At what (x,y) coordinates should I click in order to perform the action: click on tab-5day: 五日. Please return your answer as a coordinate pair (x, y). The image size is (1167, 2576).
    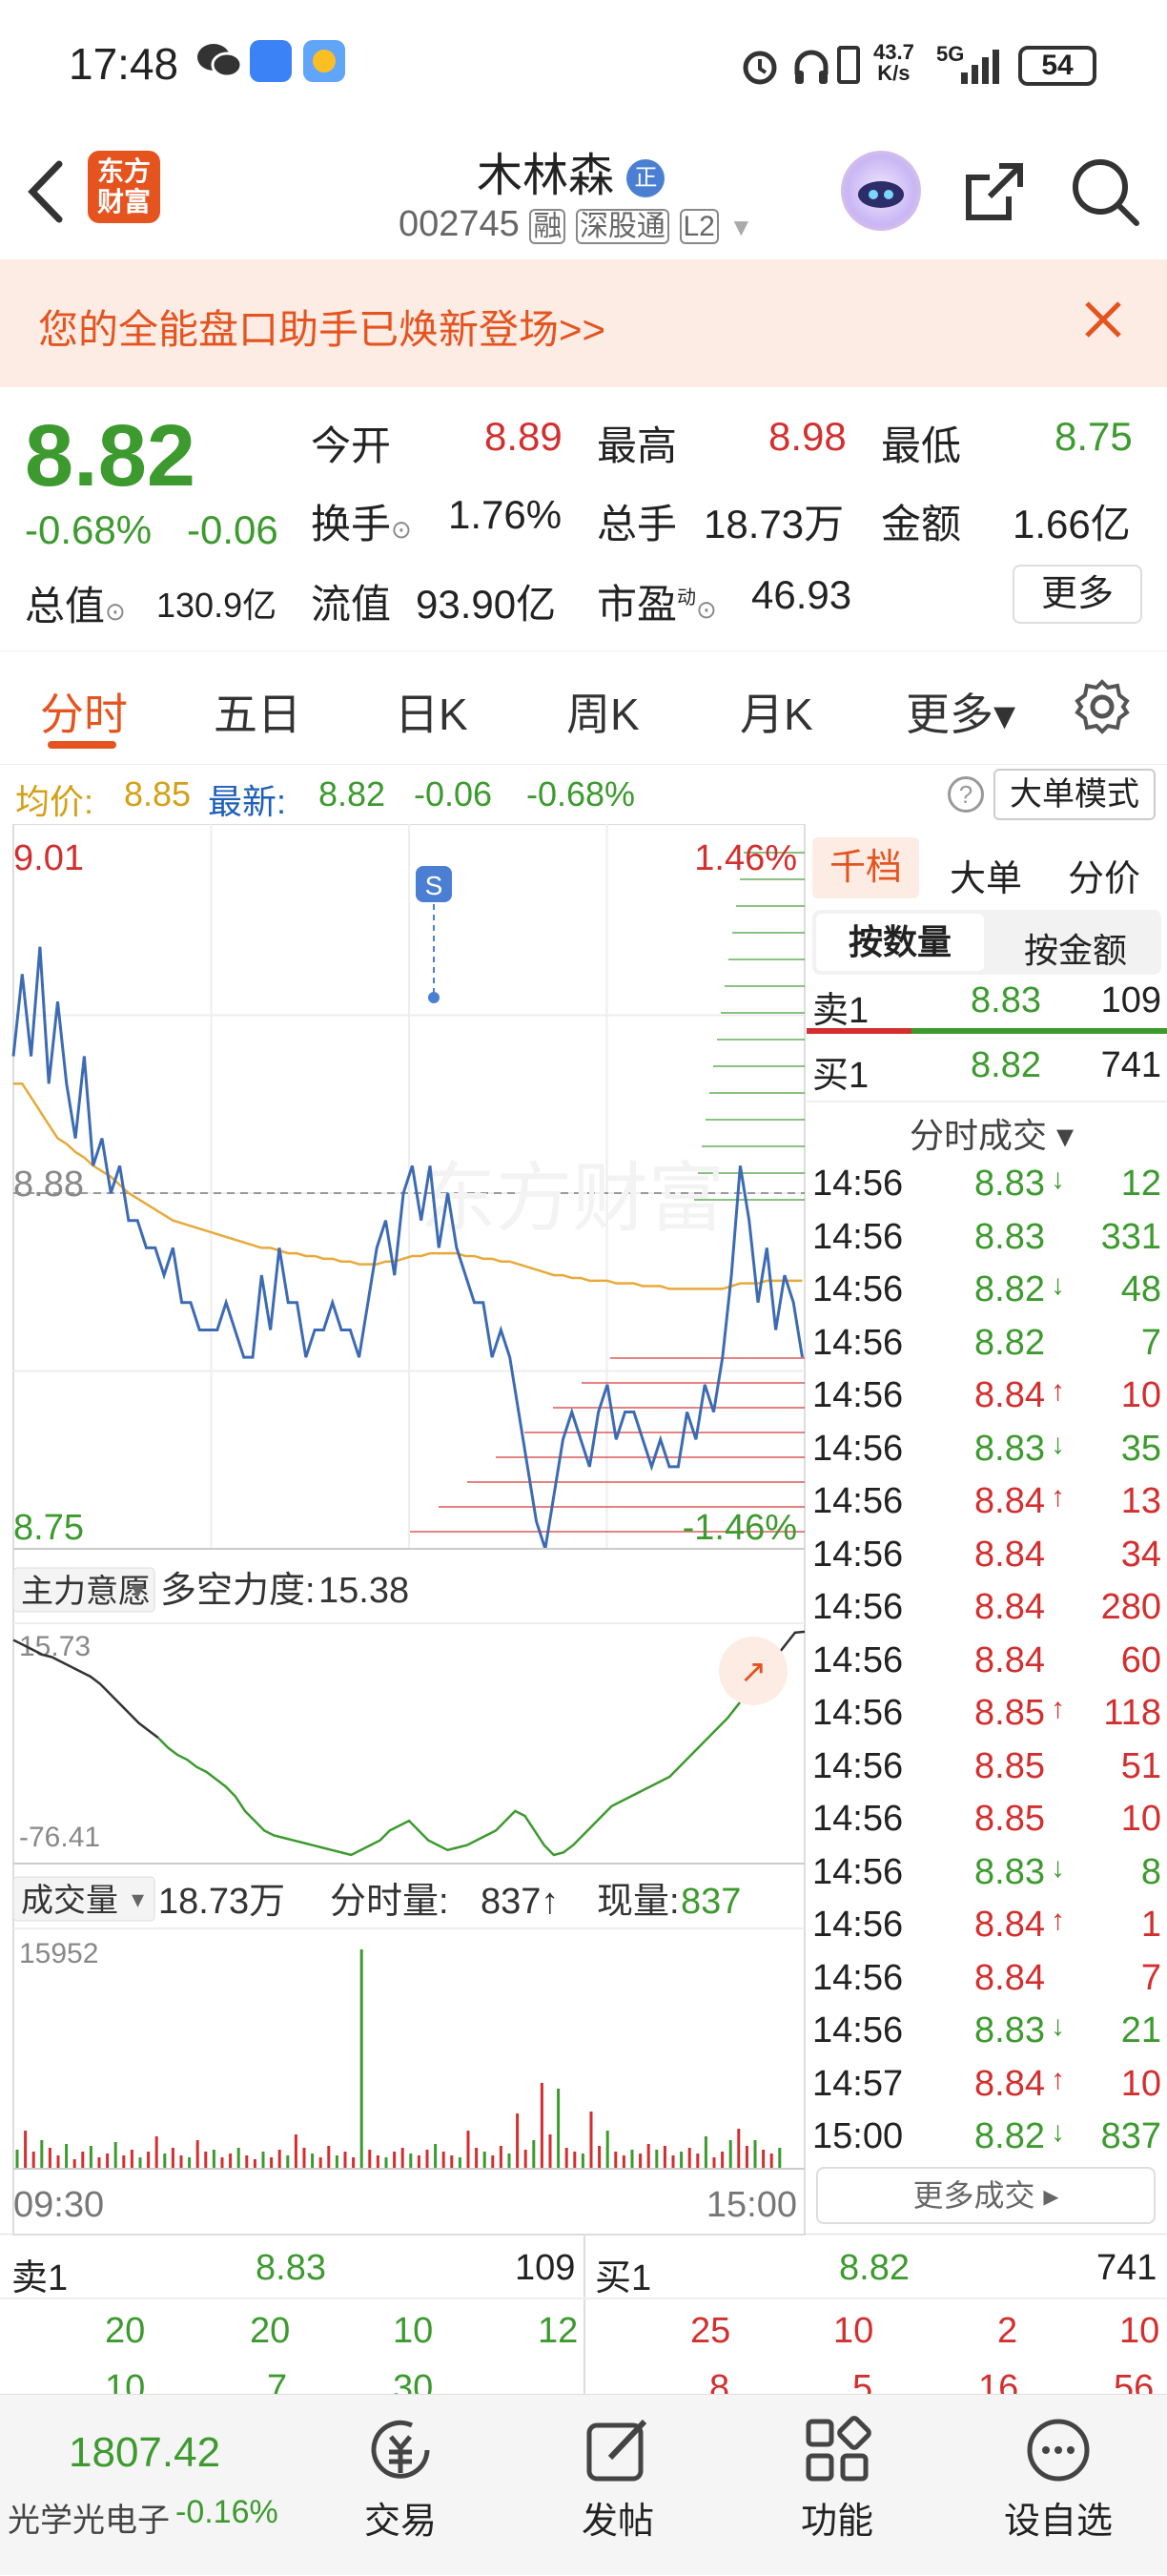
    Looking at the image, I should click on (257, 711).